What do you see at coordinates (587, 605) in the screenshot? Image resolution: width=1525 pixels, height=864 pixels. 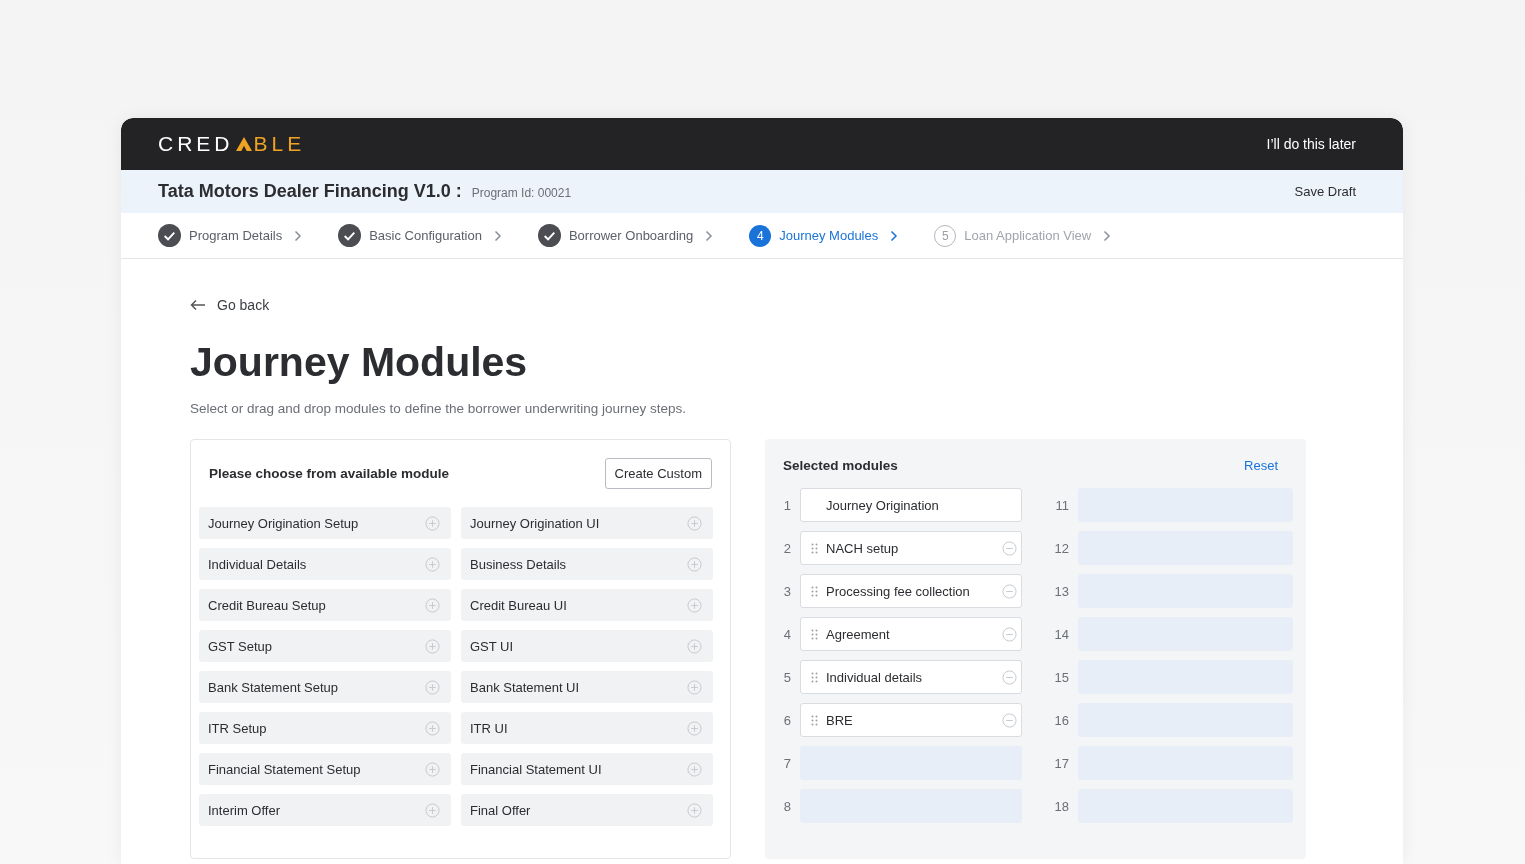 I see `module-tile: Credit Bureau UI` at bounding box center [587, 605].